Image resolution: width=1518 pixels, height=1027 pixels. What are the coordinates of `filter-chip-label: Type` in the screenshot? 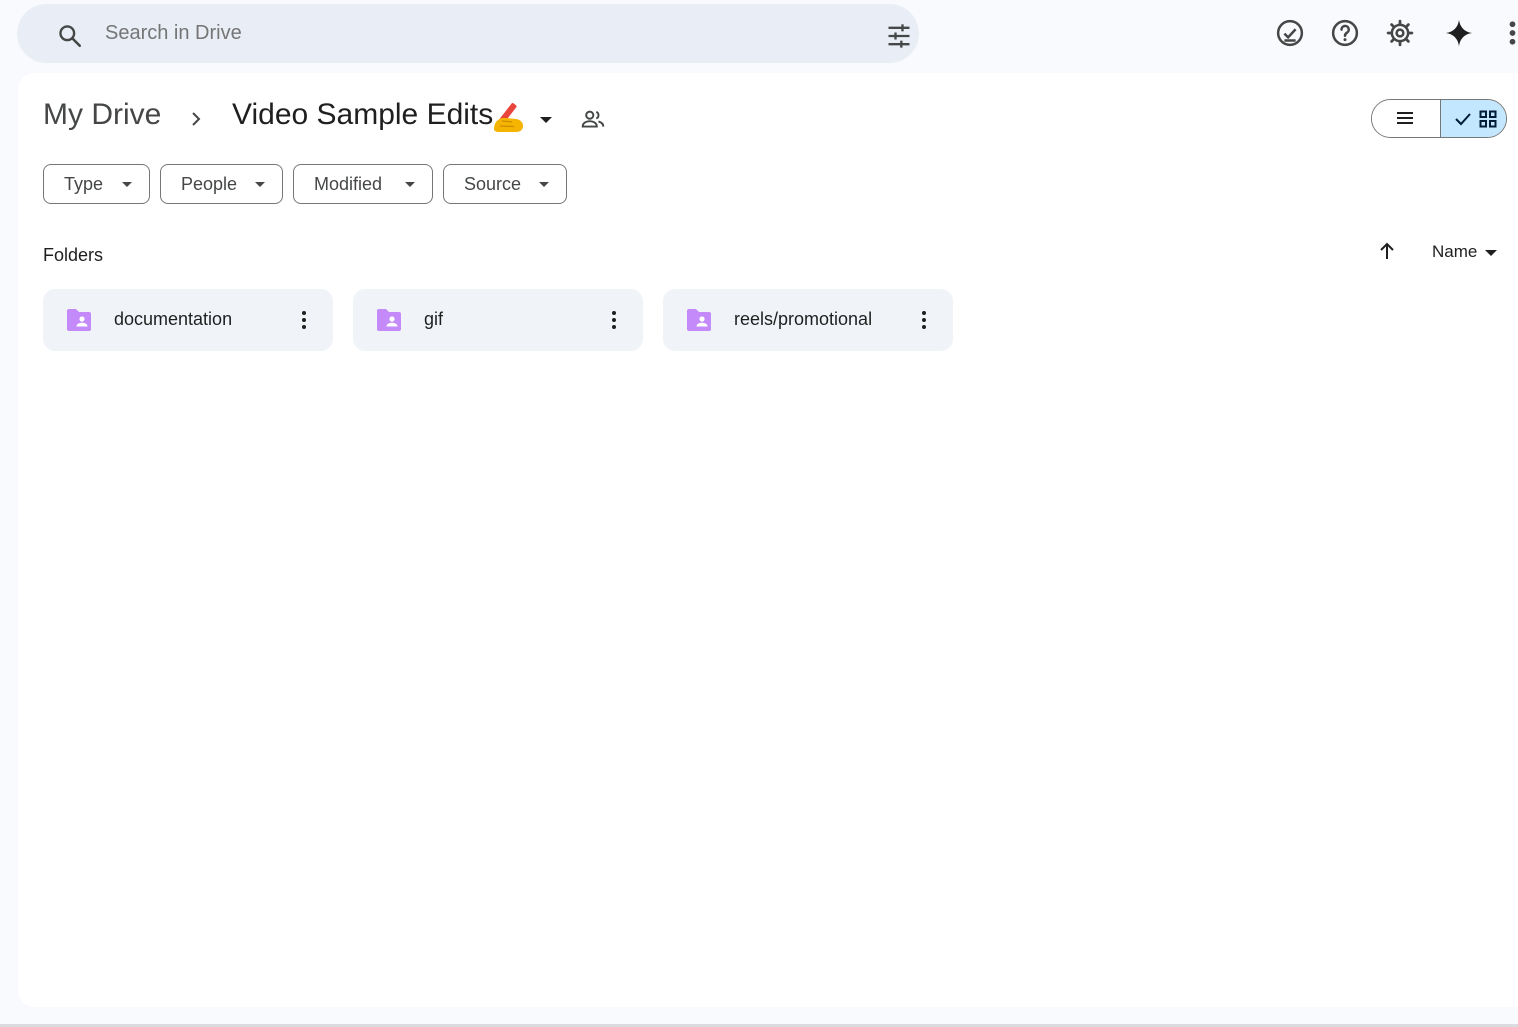 It's located at (84, 184).